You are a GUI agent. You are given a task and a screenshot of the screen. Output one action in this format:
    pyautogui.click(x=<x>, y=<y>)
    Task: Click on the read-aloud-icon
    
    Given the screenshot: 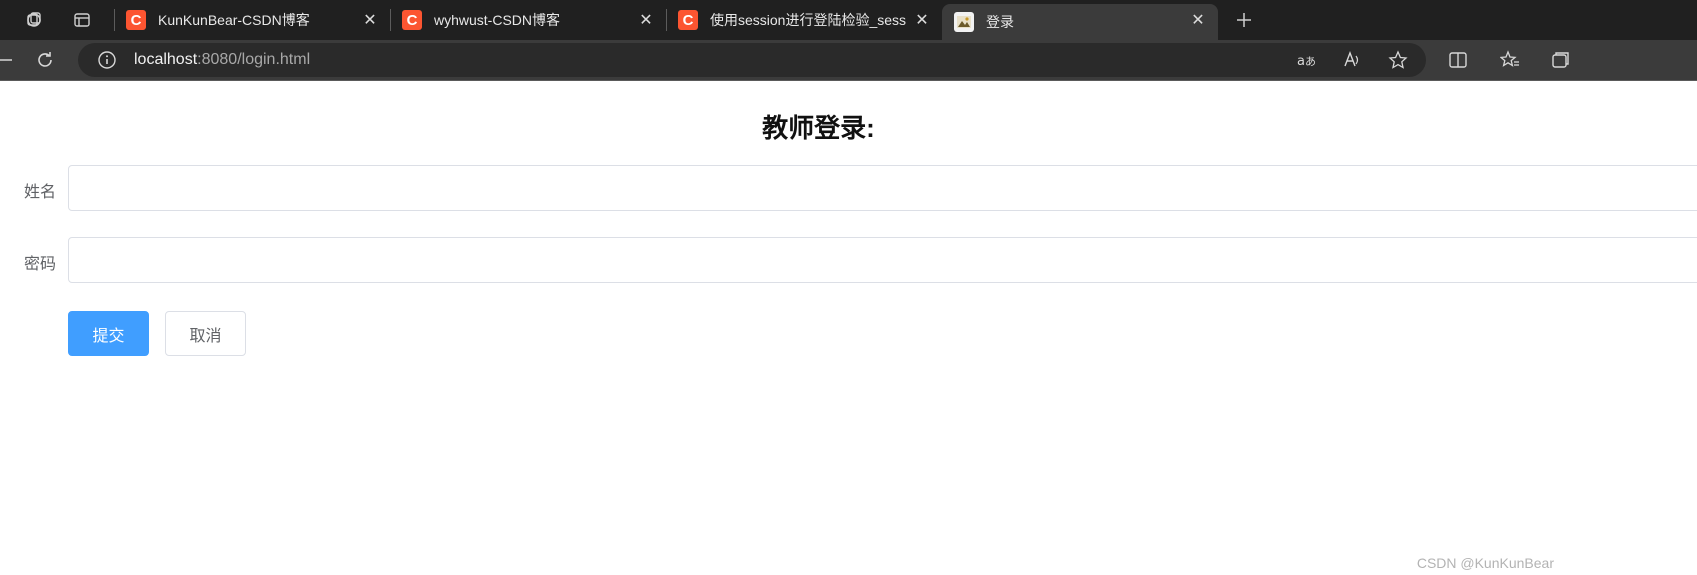 What is the action you would take?
    pyautogui.click(x=1352, y=60)
    